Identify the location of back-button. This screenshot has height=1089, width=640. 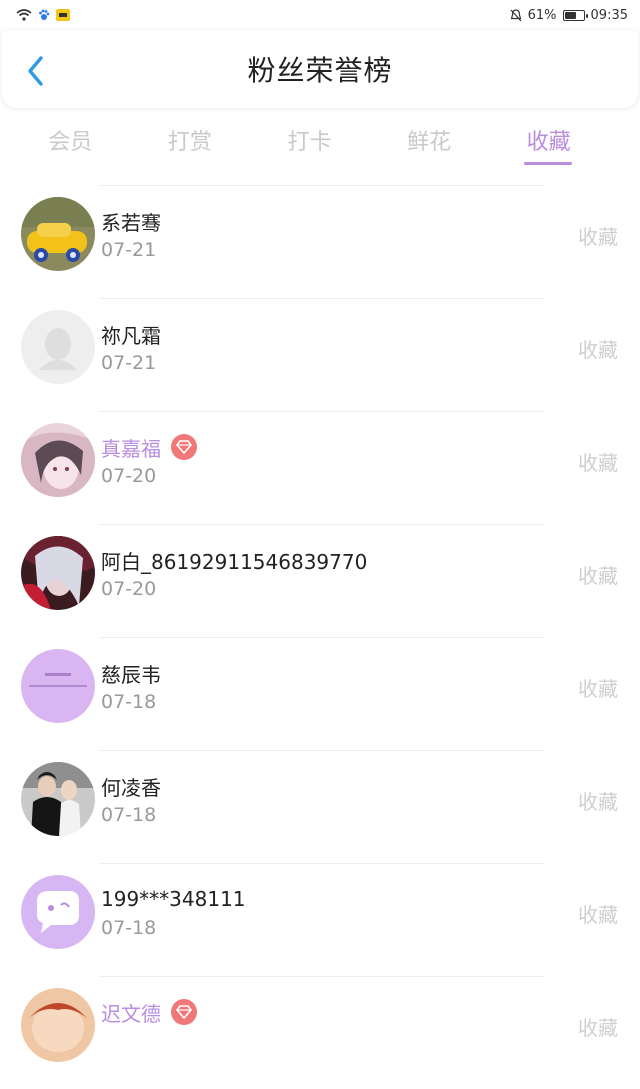
(35, 71).